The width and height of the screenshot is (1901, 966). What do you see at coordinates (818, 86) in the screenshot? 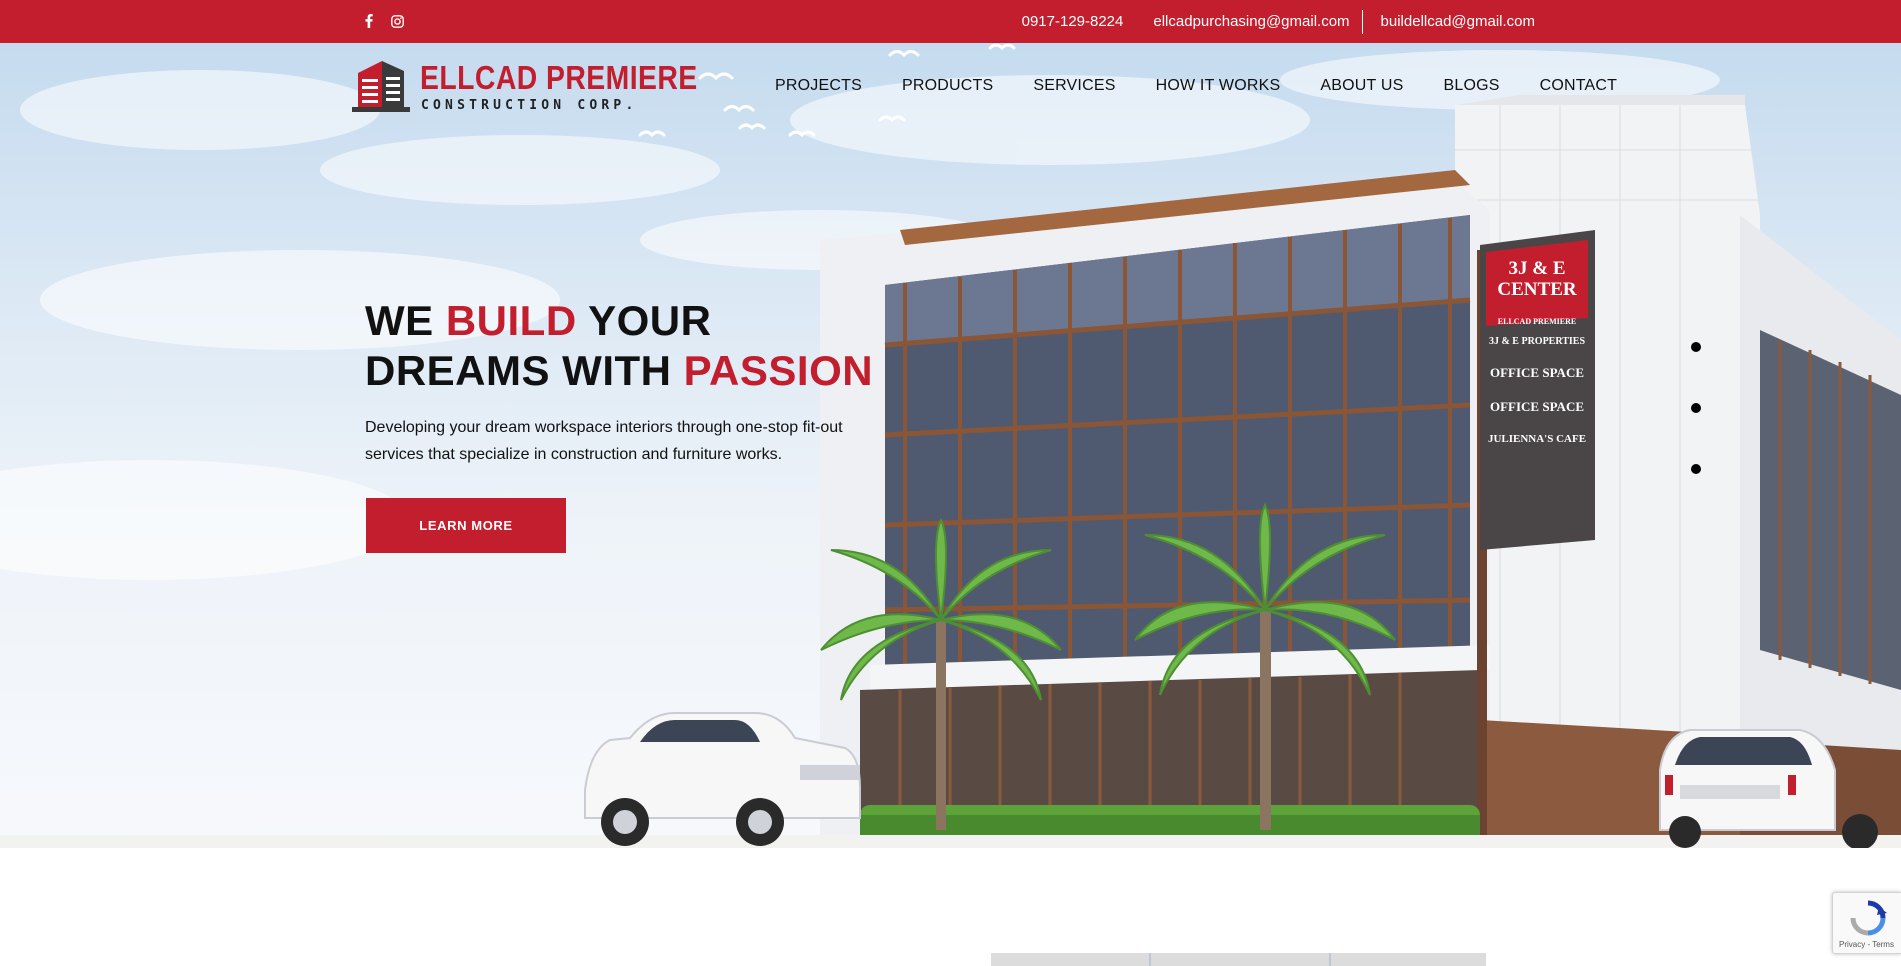
I see `nav-projects: PROJECTS` at bounding box center [818, 86].